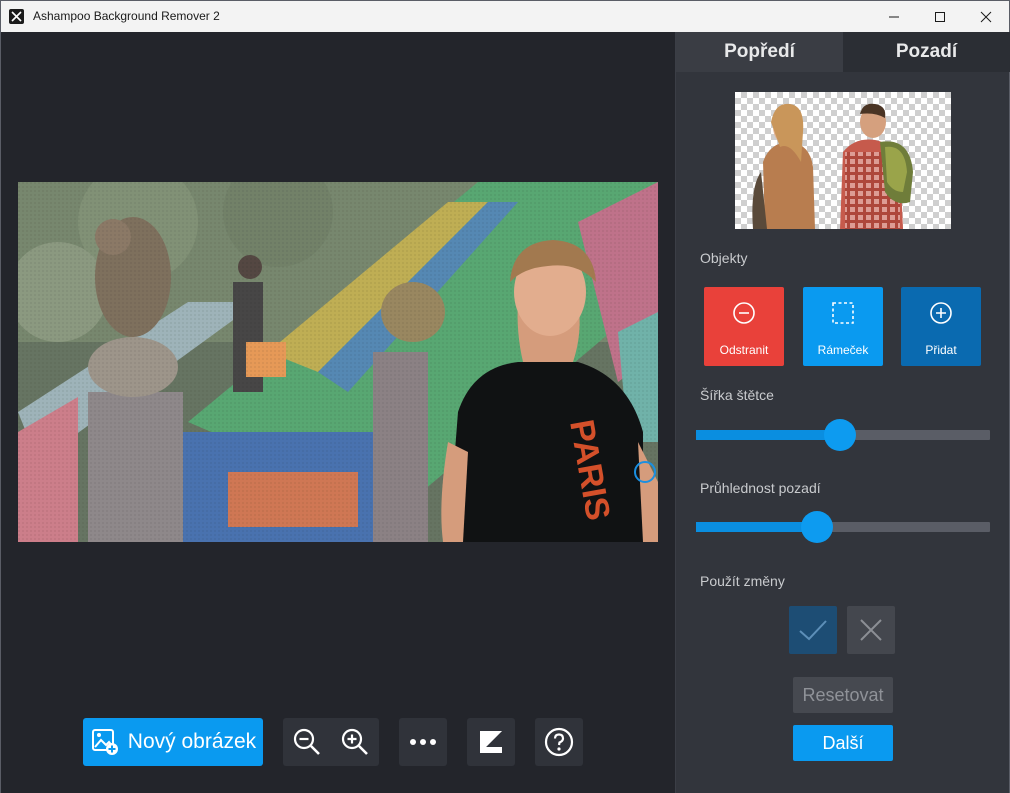  What do you see at coordinates (941, 313) in the screenshot?
I see `plus-circle-icon` at bounding box center [941, 313].